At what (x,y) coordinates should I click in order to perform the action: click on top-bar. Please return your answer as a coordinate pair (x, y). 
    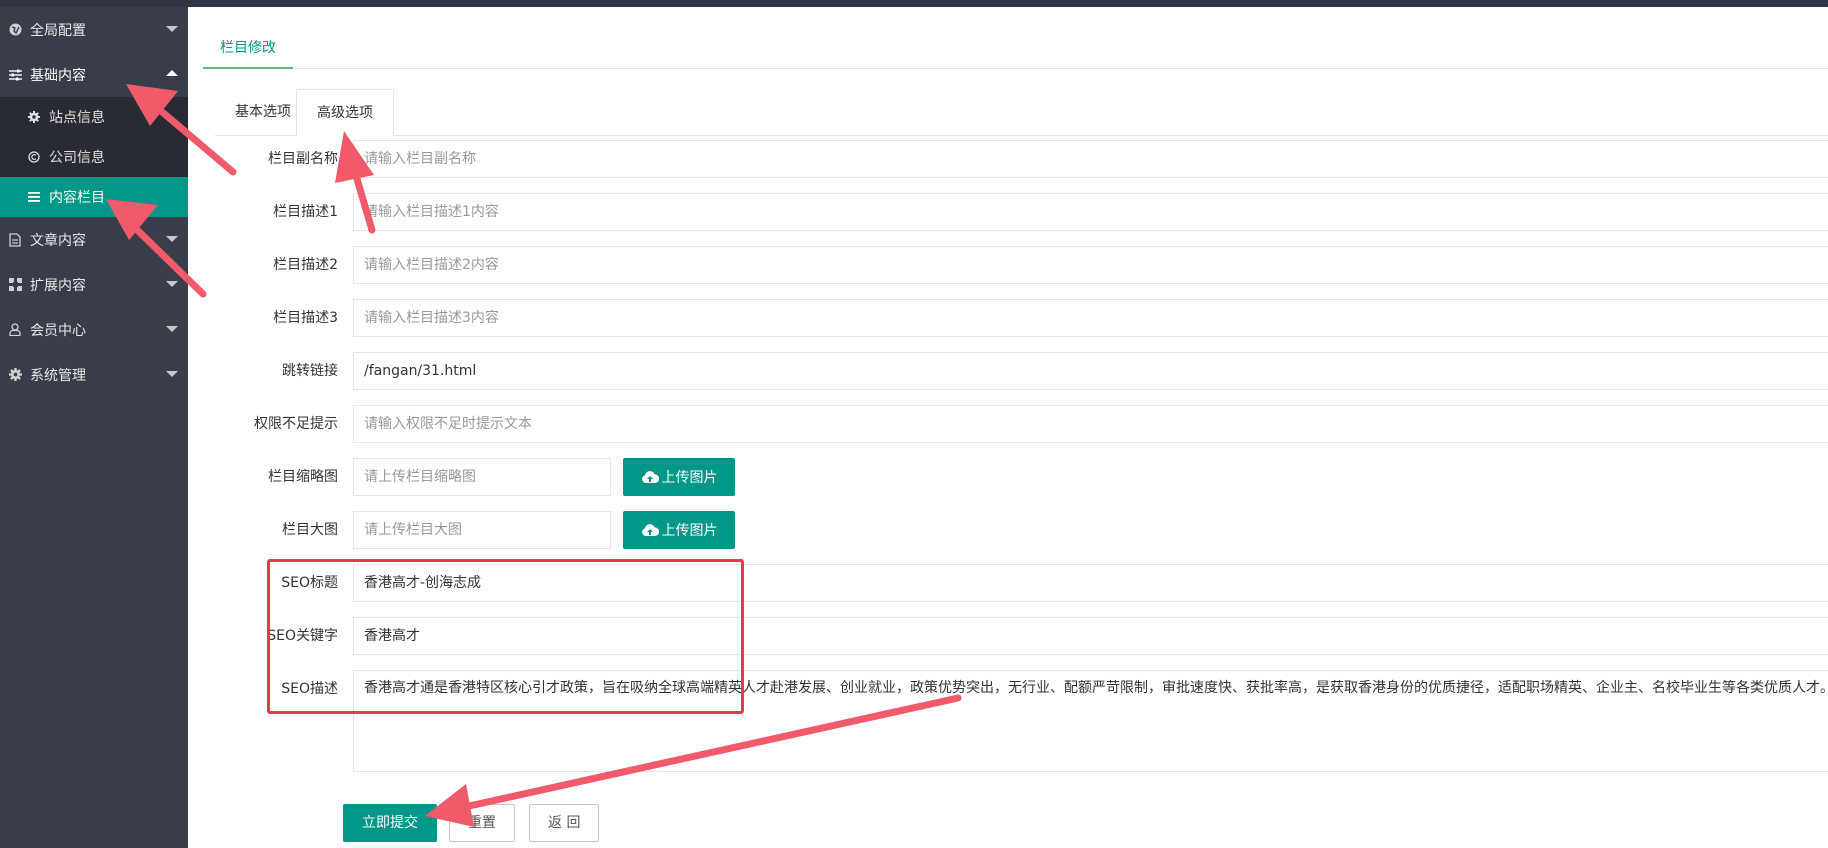
    Looking at the image, I should click on (914, 3).